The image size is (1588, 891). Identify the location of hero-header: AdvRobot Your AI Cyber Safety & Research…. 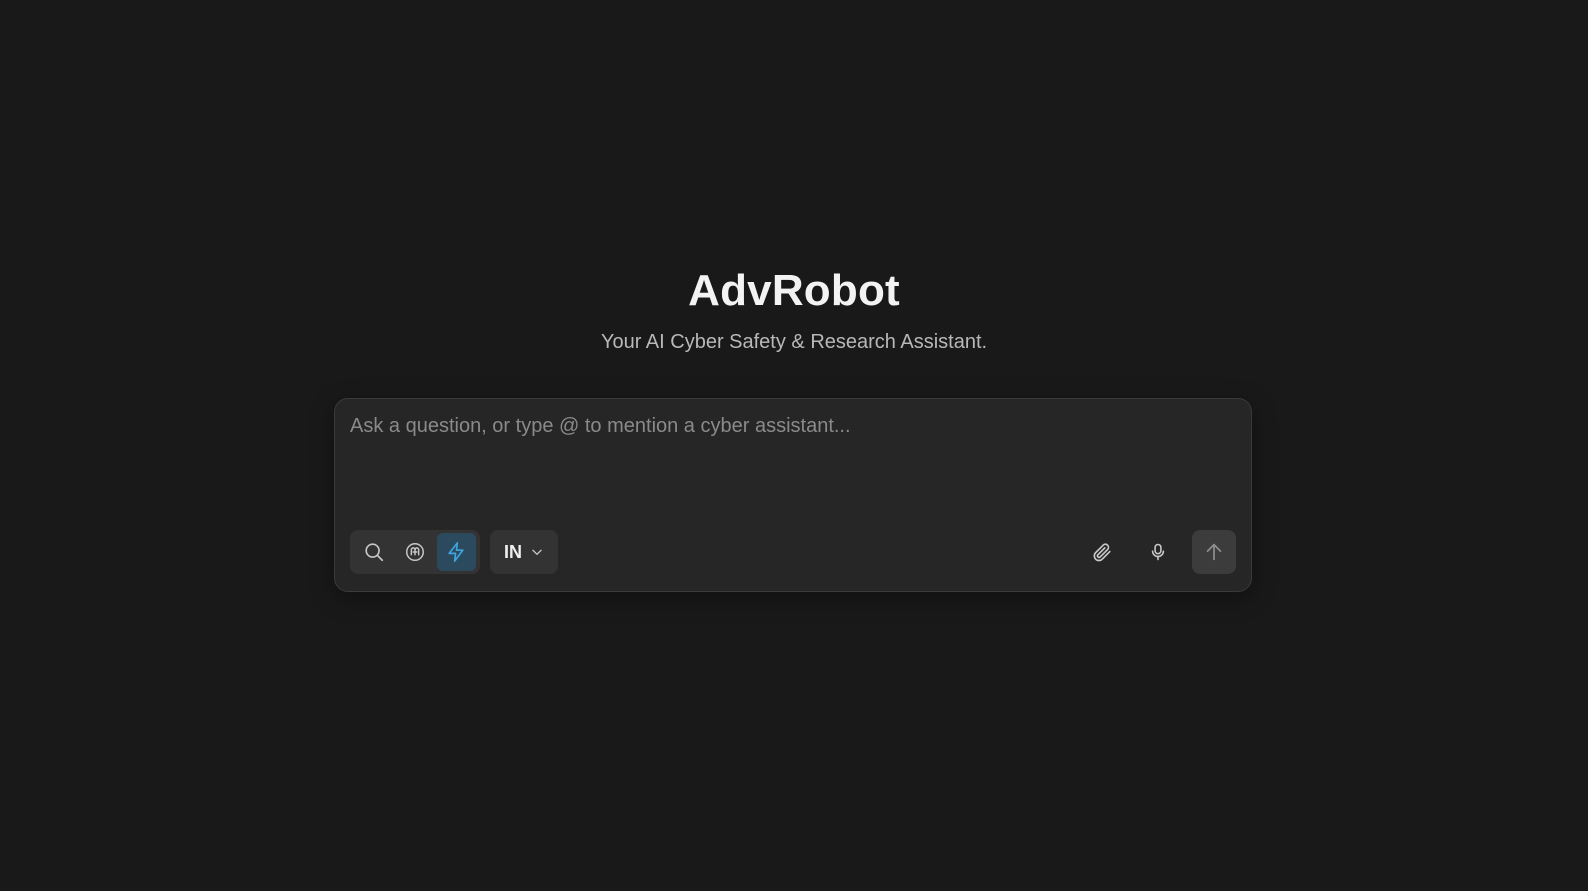
(794, 309).